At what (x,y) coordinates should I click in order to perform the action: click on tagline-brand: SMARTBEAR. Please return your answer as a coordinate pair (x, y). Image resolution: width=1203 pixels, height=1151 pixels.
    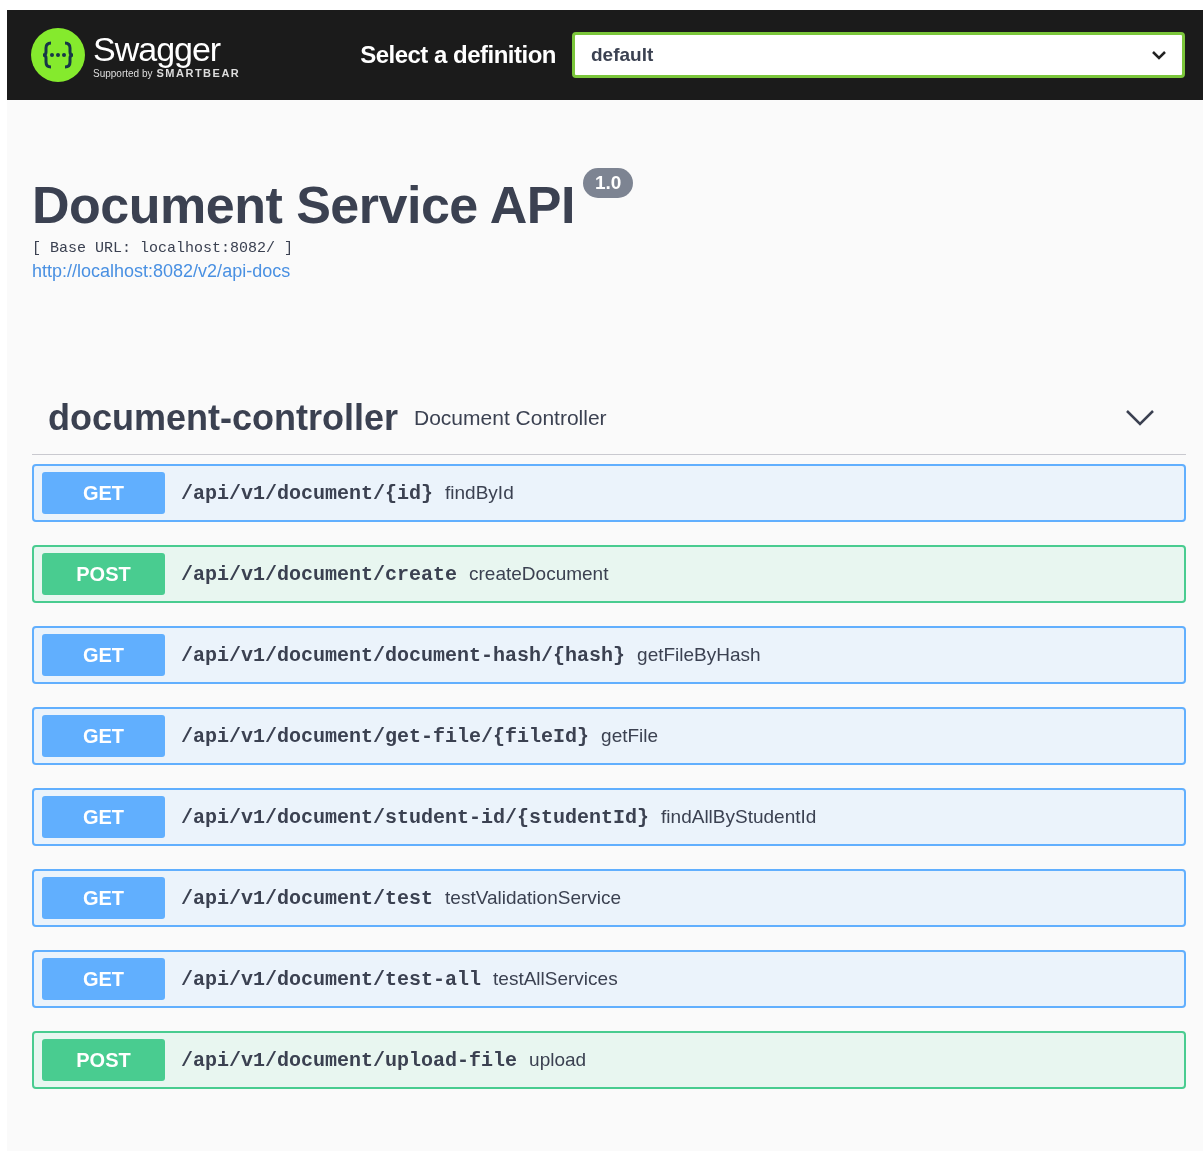
    Looking at the image, I should click on (198, 73).